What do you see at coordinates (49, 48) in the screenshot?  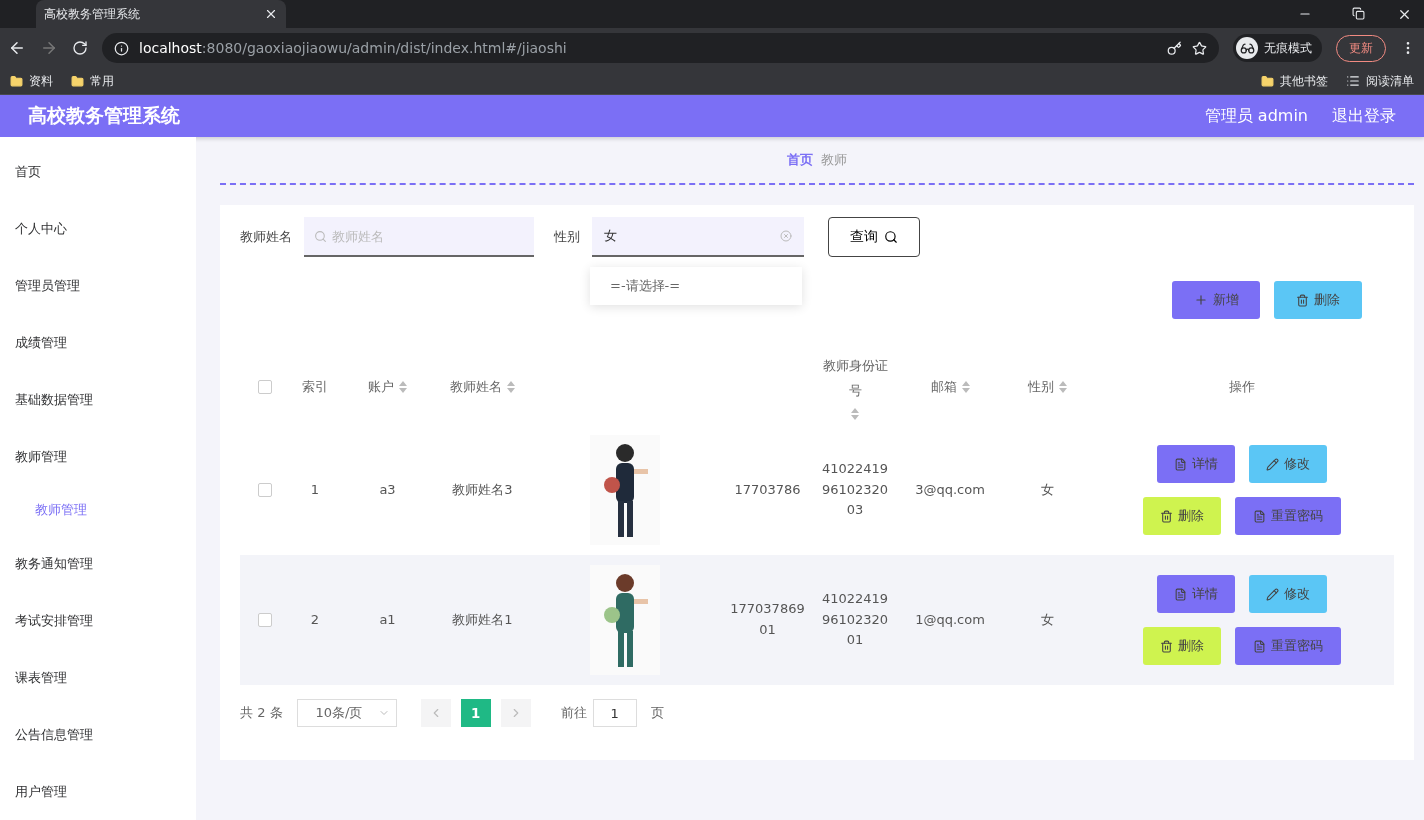 I see `forward-icon` at bounding box center [49, 48].